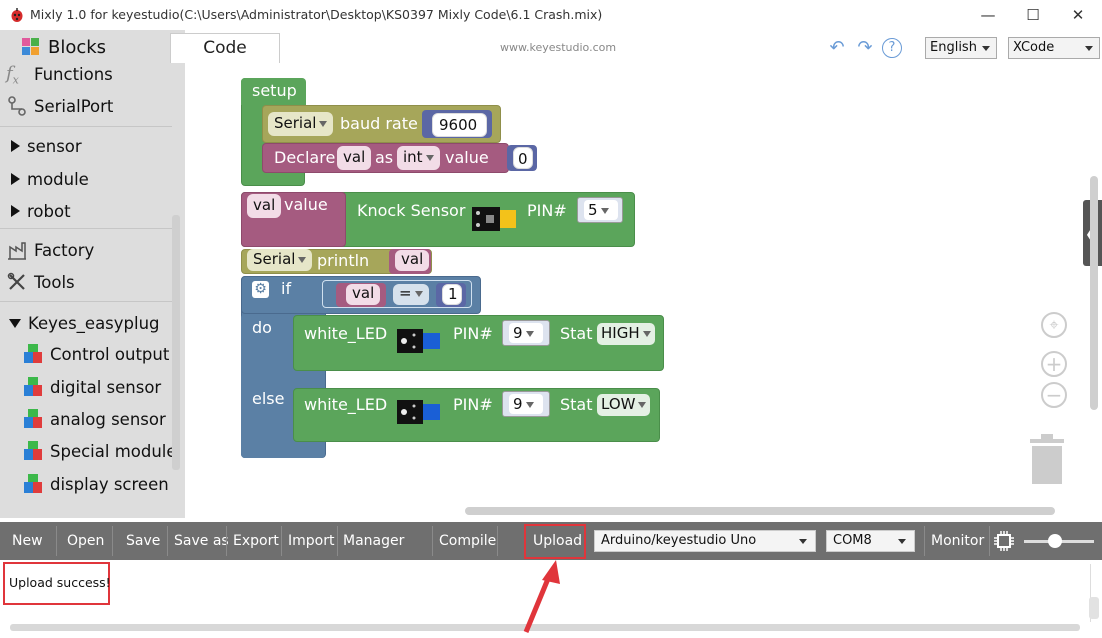 This screenshot has height=638, width=1102. What do you see at coordinates (305, 157) in the screenshot?
I see `declare-label: Declare` at bounding box center [305, 157].